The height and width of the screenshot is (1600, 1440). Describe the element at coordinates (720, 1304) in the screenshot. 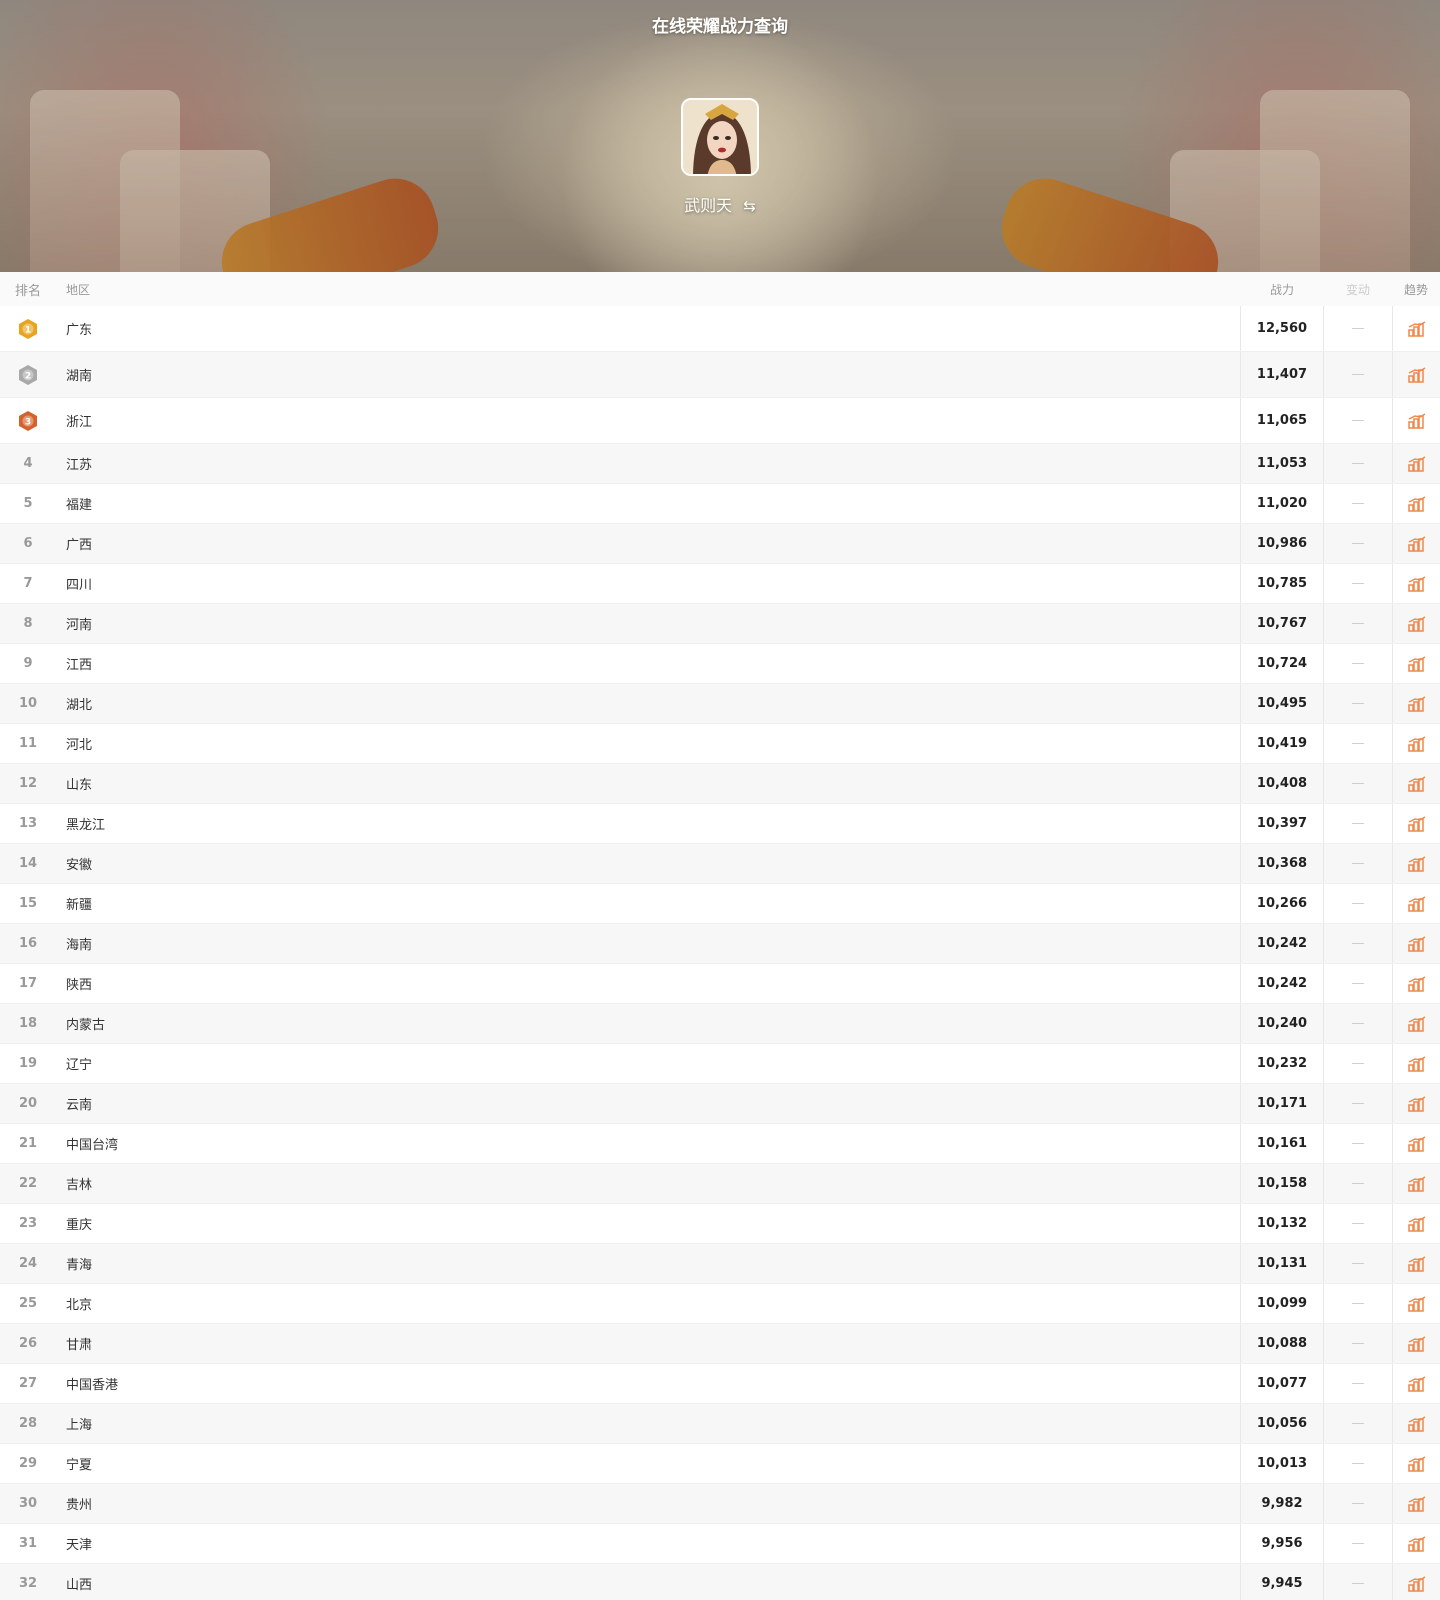

I see `table-row: 25 北京 10,099 —` at that location.